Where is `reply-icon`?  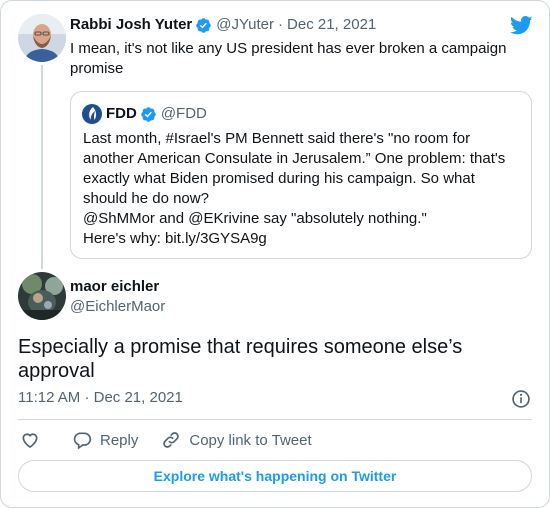 reply-icon is located at coordinates (82, 441).